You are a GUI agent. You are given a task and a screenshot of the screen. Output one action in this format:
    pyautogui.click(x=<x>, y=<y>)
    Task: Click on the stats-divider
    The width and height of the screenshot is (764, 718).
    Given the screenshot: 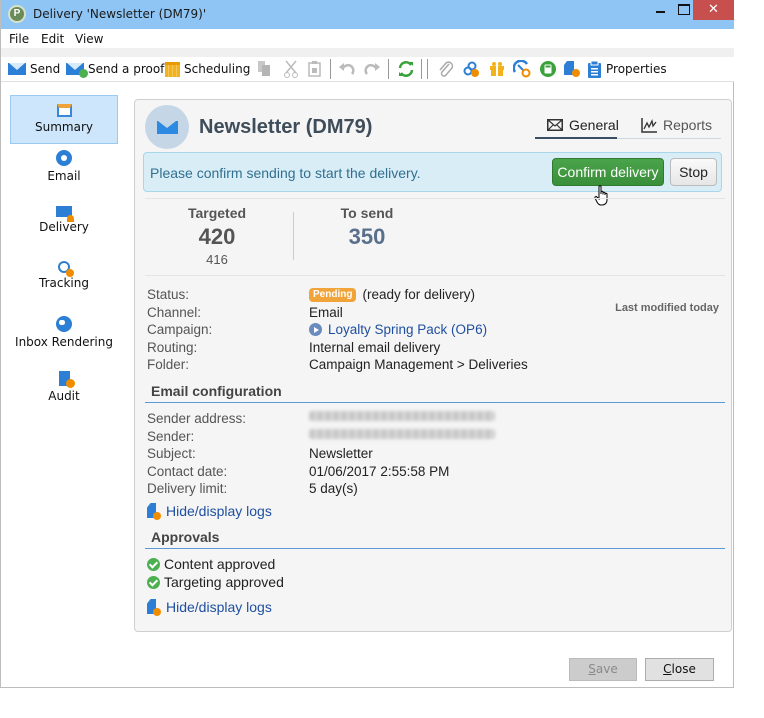 What is the action you would take?
    pyautogui.click(x=293, y=236)
    